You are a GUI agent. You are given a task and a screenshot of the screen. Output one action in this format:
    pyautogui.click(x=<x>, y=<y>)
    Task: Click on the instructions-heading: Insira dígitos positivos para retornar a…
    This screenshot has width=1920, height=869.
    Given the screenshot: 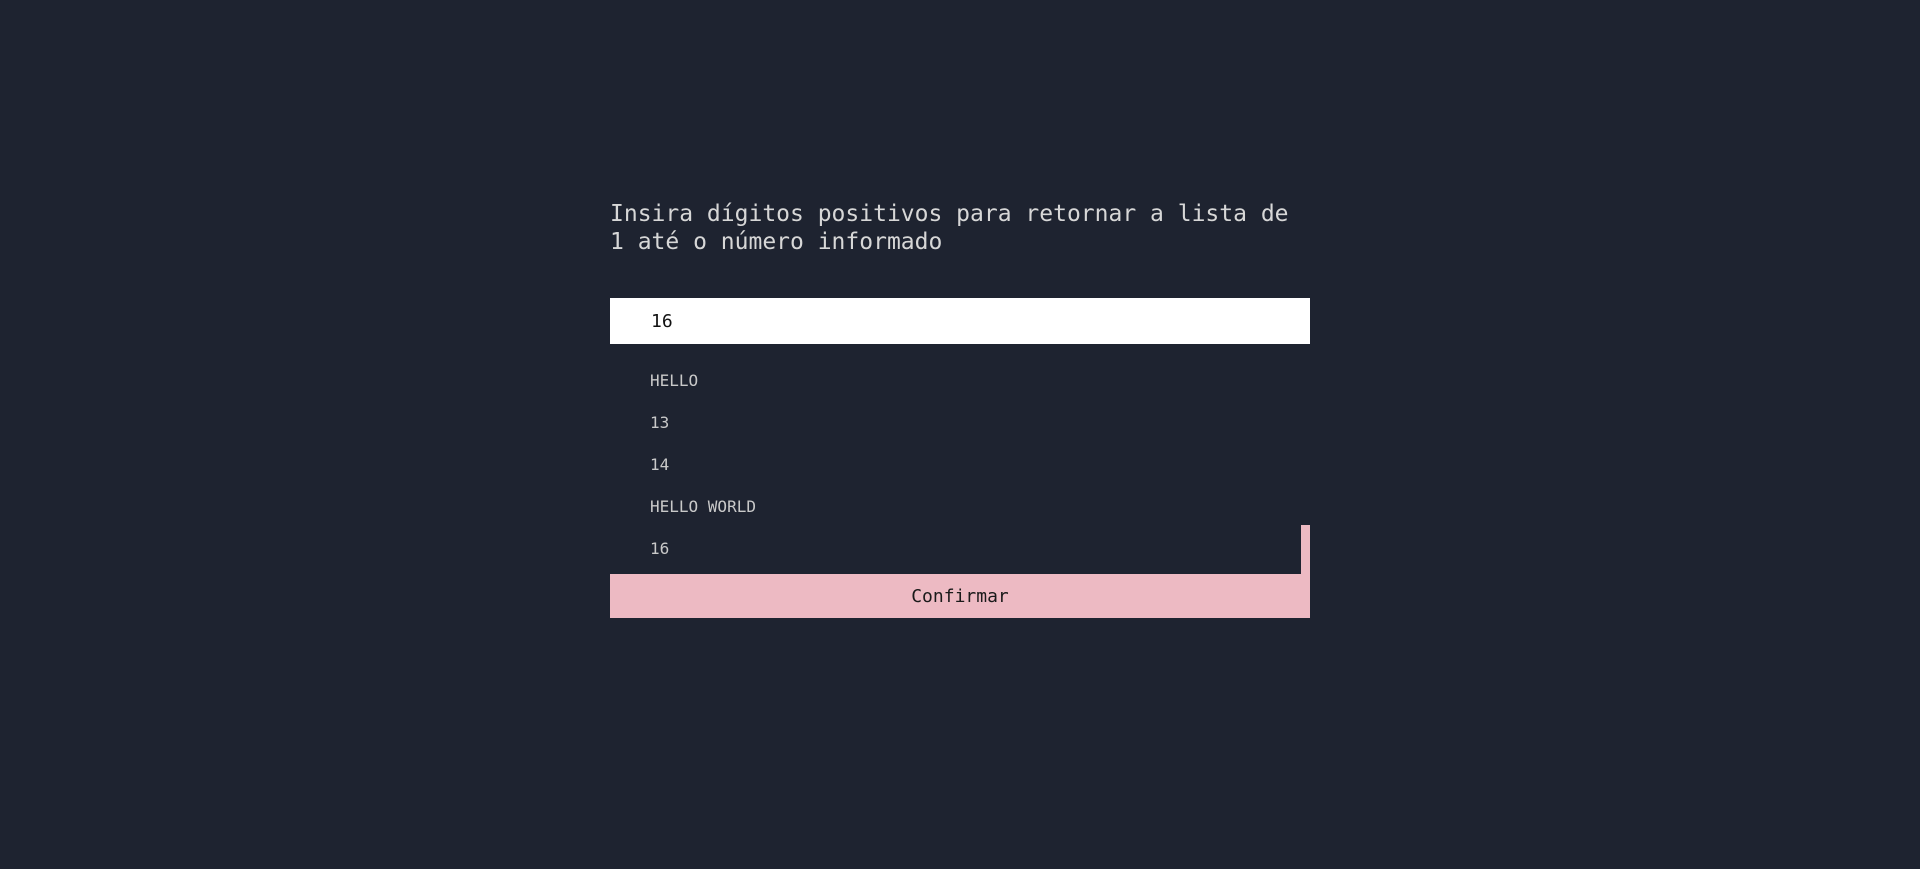 What is the action you would take?
    pyautogui.click(x=949, y=228)
    